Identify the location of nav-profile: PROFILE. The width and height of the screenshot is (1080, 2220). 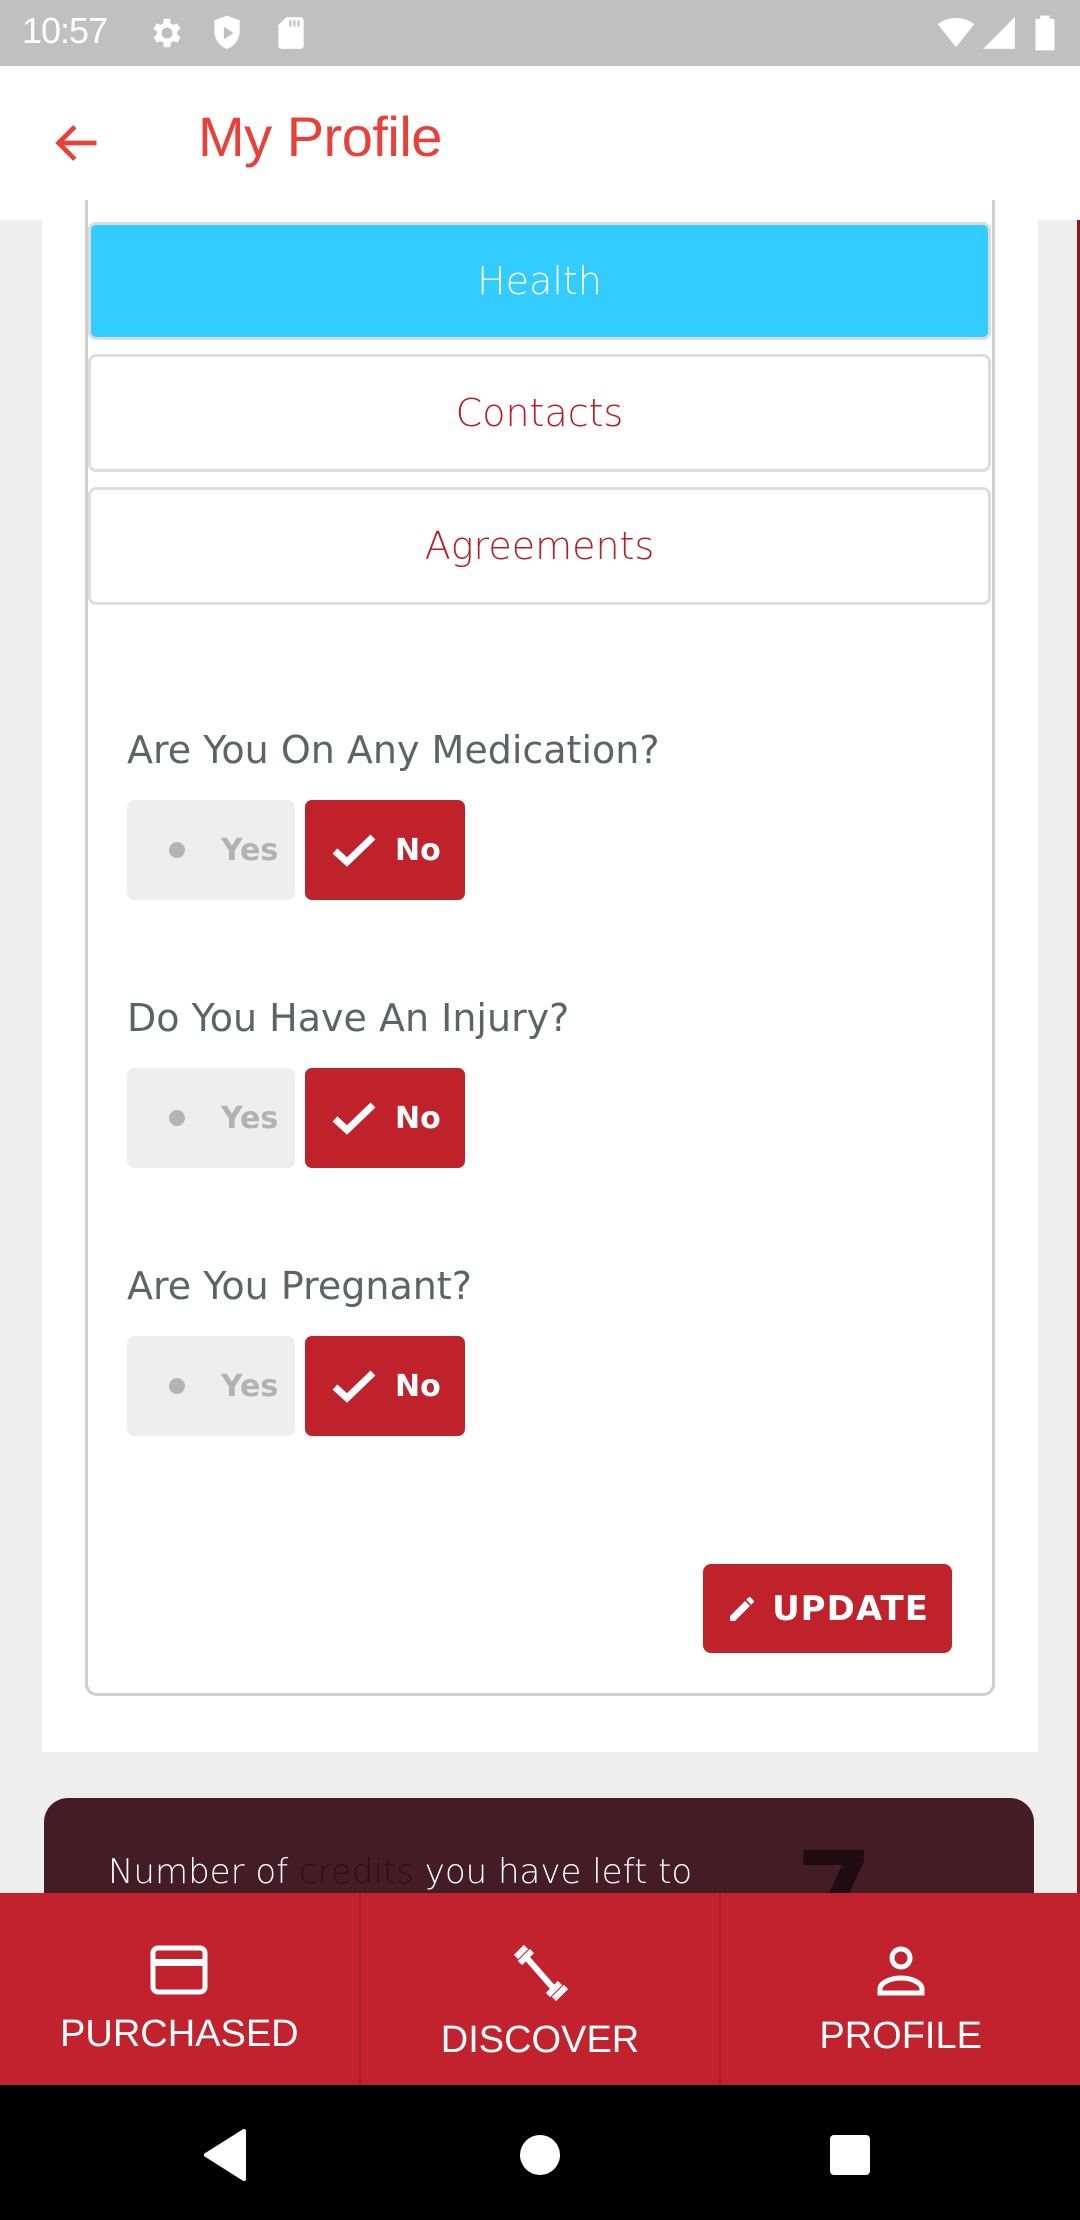
(899, 1989).